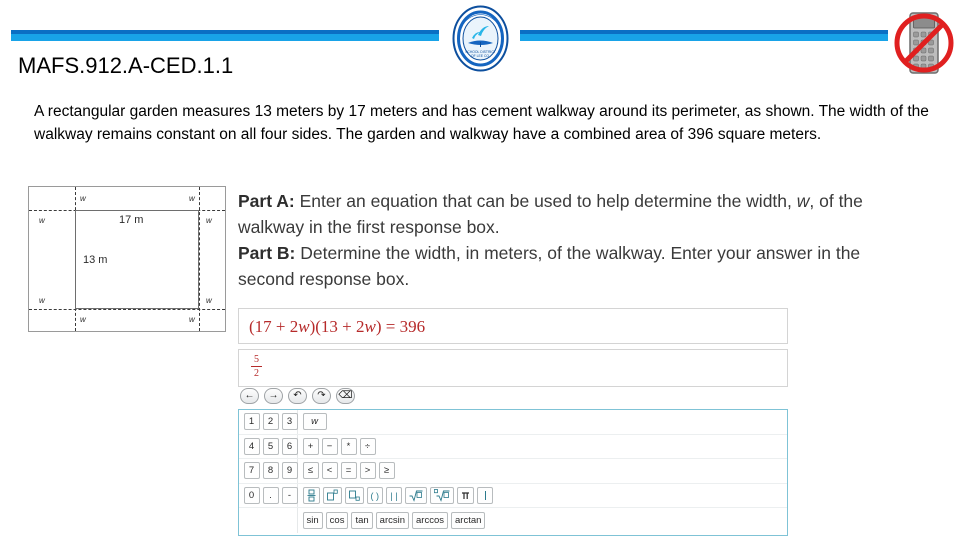  What do you see at coordinates (42, 220) in the screenshot?
I see `walkway-label-left-upper: w` at bounding box center [42, 220].